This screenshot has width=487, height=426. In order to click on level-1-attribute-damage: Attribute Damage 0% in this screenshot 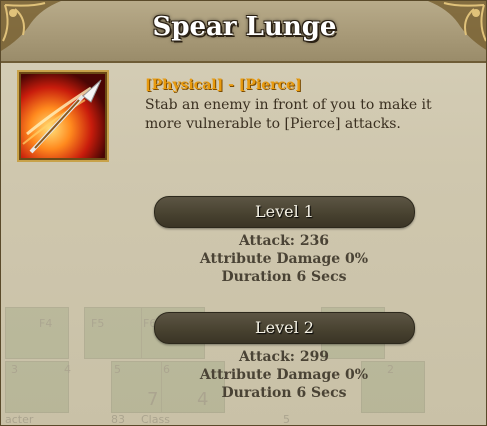, I will do `click(284, 259)`.